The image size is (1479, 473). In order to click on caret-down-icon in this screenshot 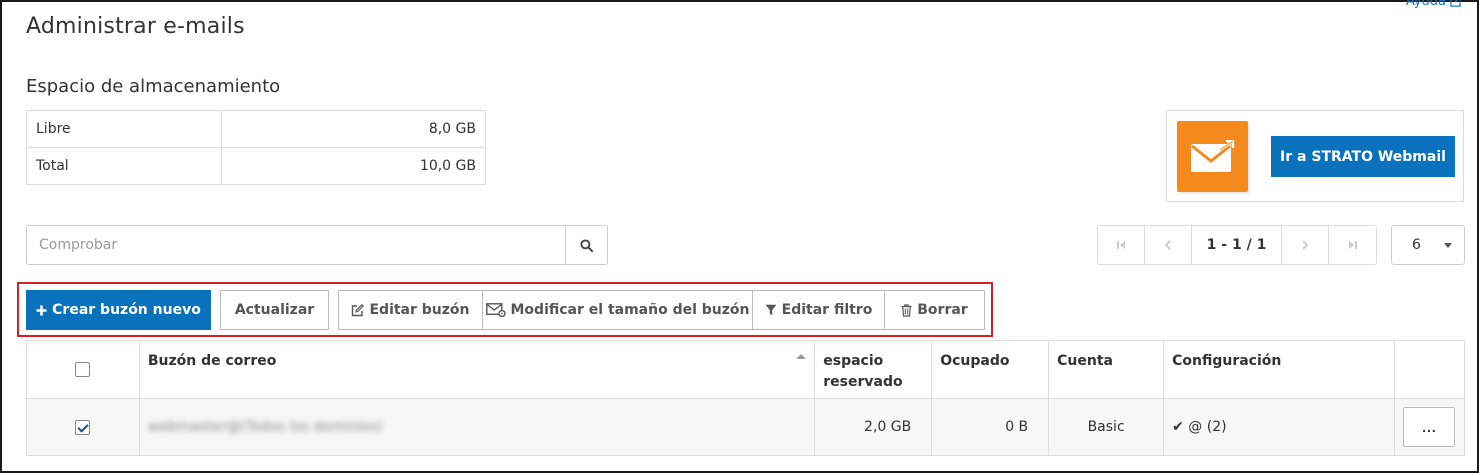, I will do `click(1448, 245)`.